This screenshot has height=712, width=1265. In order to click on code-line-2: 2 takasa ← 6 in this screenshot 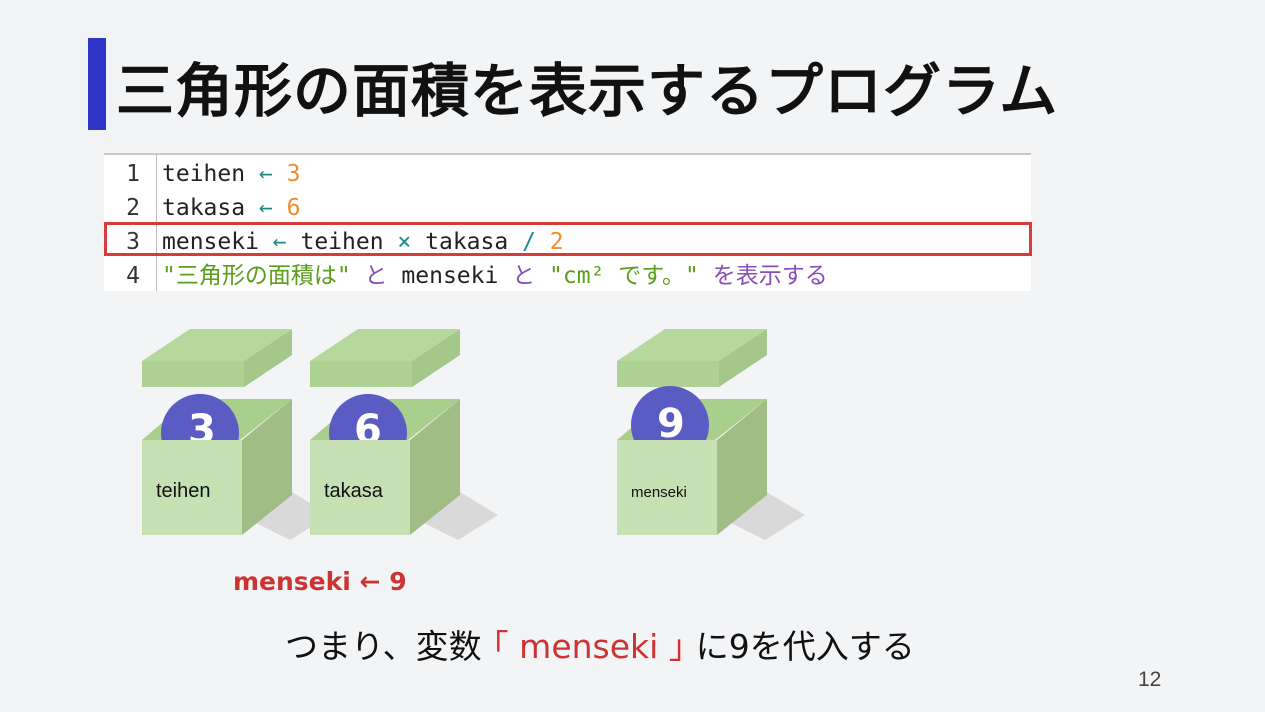, I will do `click(202, 208)`.